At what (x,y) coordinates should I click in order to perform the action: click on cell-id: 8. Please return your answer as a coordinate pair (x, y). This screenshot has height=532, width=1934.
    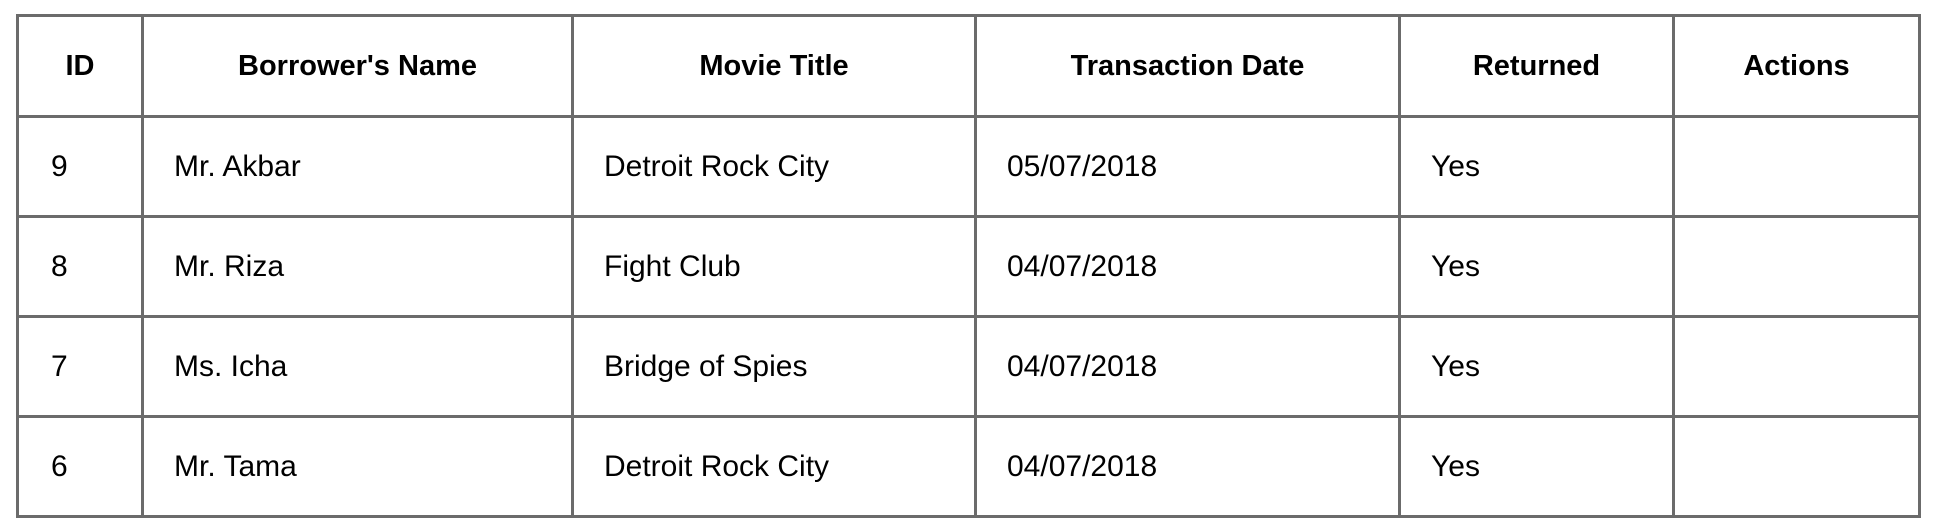
    Looking at the image, I should click on (80, 266).